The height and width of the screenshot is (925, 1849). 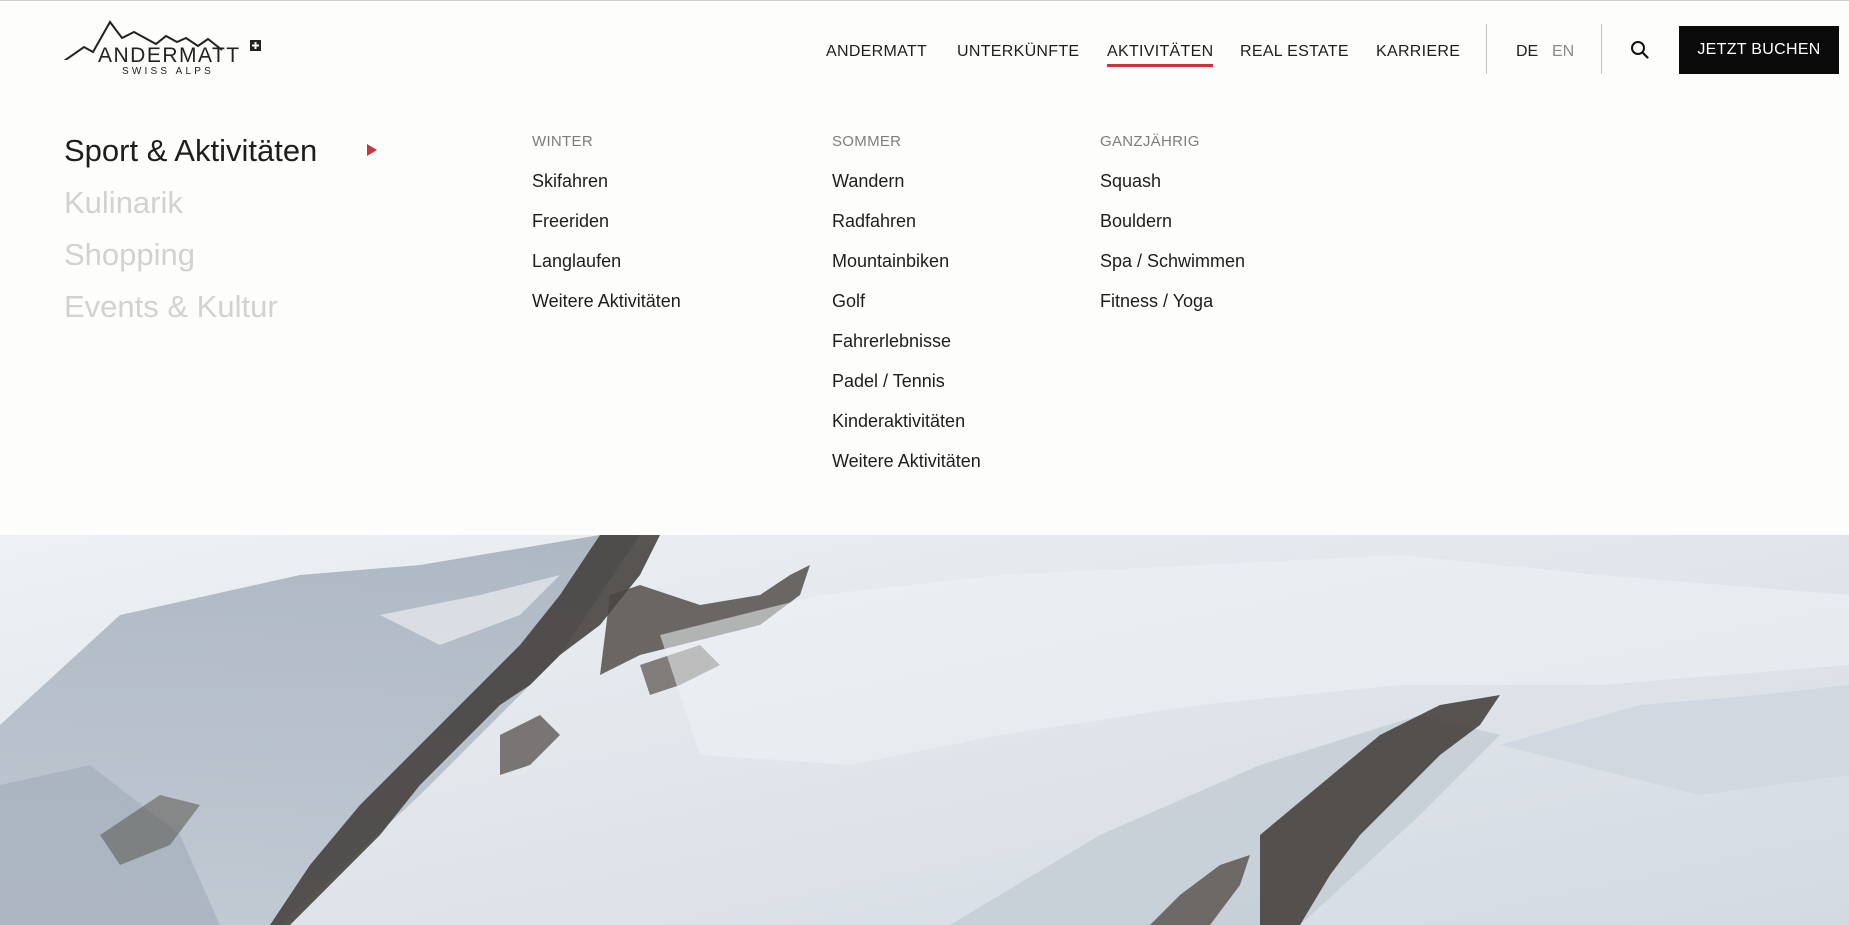 What do you see at coordinates (1294, 52) in the screenshot?
I see `nav-item-real-estate: REAL ESTATE` at bounding box center [1294, 52].